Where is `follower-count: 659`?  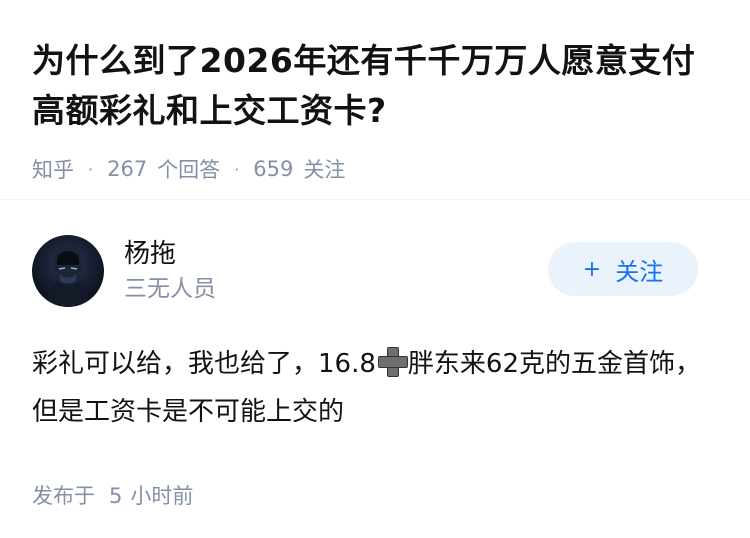
follower-count: 659 is located at coordinates (273, 169).